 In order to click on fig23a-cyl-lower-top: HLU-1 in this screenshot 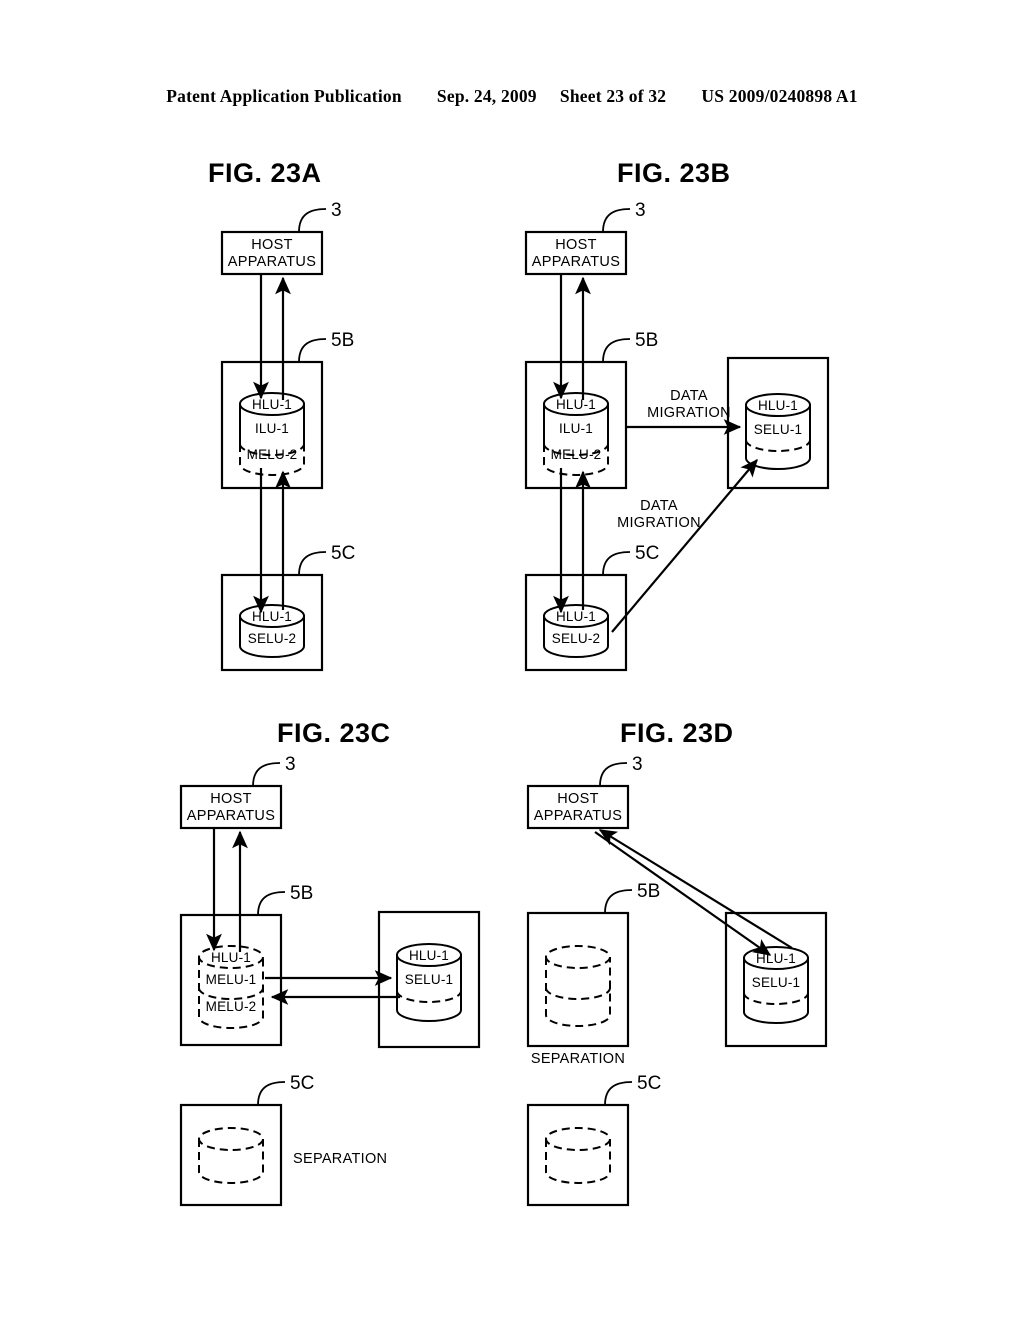, I will do `click(272, 616)`.